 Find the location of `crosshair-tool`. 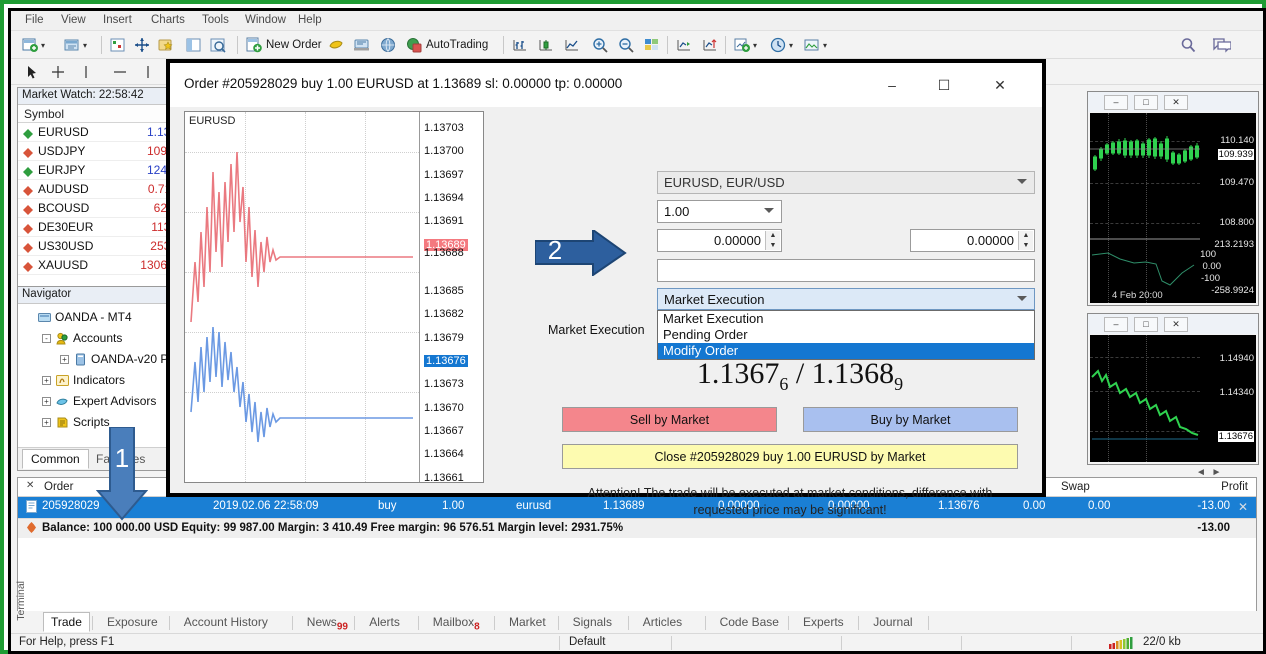

crosshair-tool is located at coordinates (58, 72).